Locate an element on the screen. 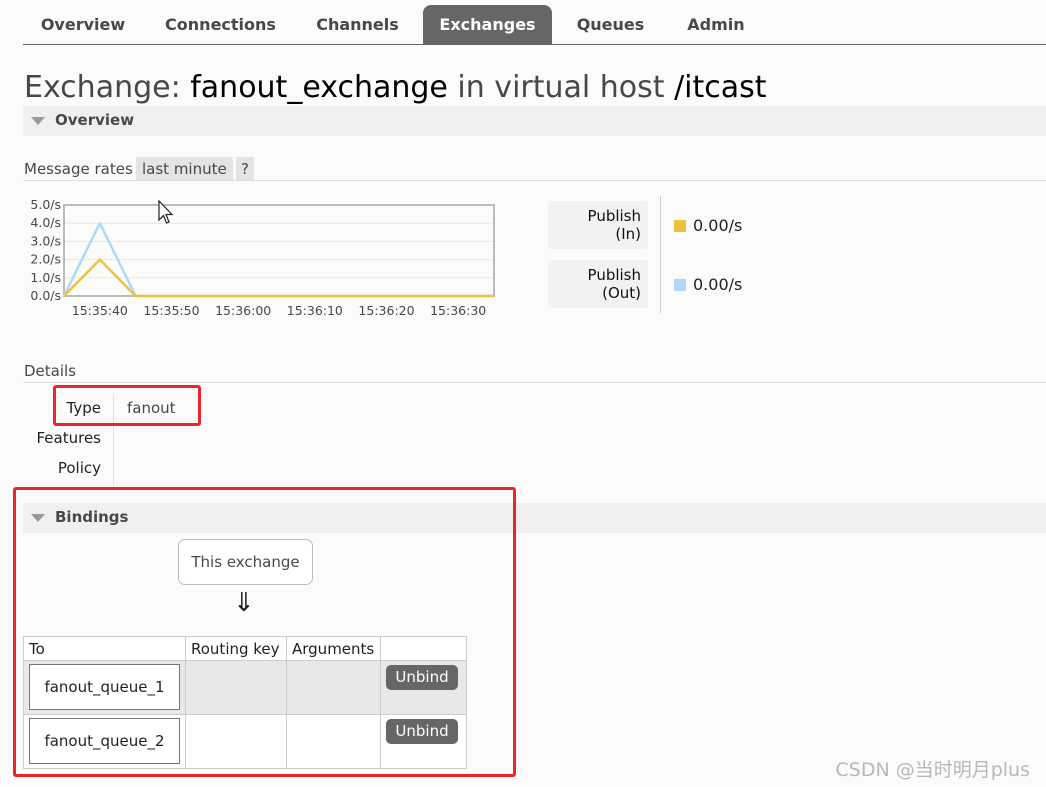 This screenshot has width=1046, height=787. y-tick-label: 0.0/s is located at coordinates (45, 295).